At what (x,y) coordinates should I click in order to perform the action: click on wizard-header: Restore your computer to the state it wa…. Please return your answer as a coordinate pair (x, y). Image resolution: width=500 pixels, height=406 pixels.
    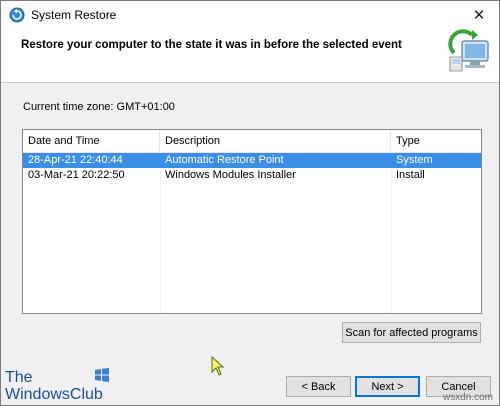
    Looking at the image, I should click on (250, 56).